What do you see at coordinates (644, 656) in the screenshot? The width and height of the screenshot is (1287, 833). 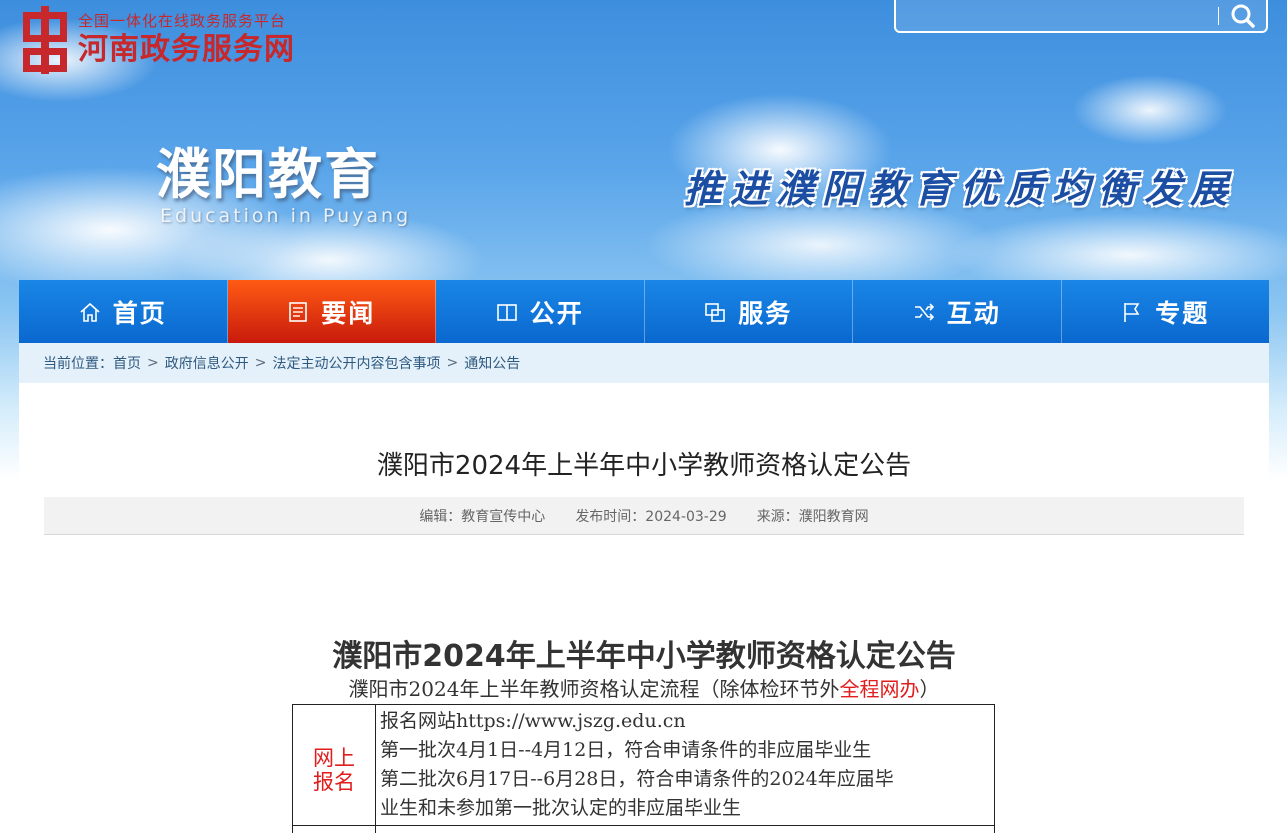 I see `document-heading: 濮阳市2024年上半年中小学教师资格认定公告` at bounding box center [644, 656].